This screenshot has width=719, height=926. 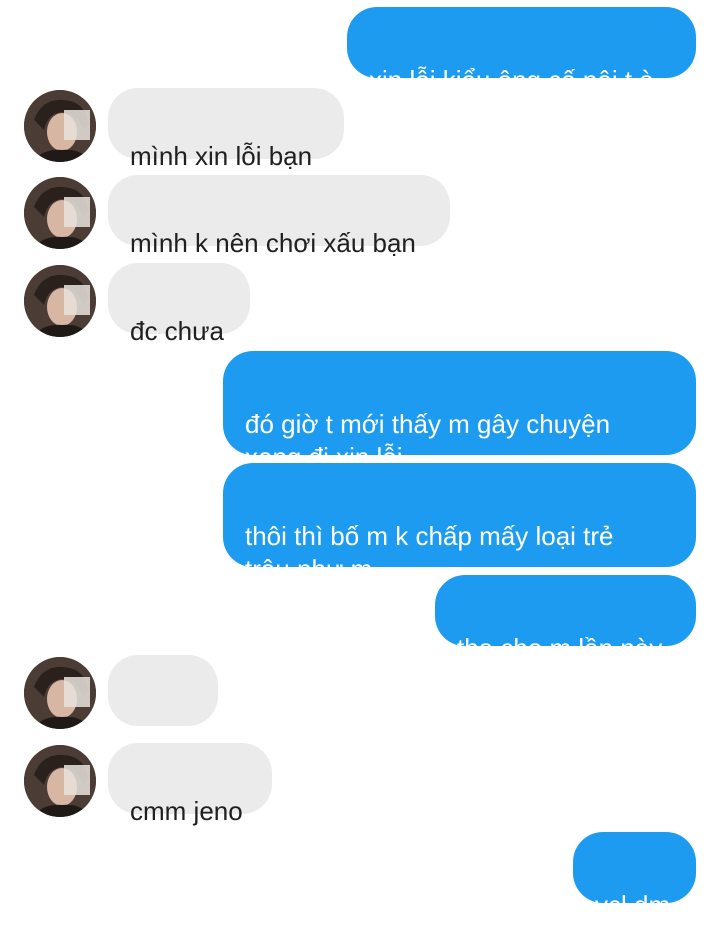 I want to click on message-bubble-received: mình xin lỗi bạn, so click(x=226, y=129).